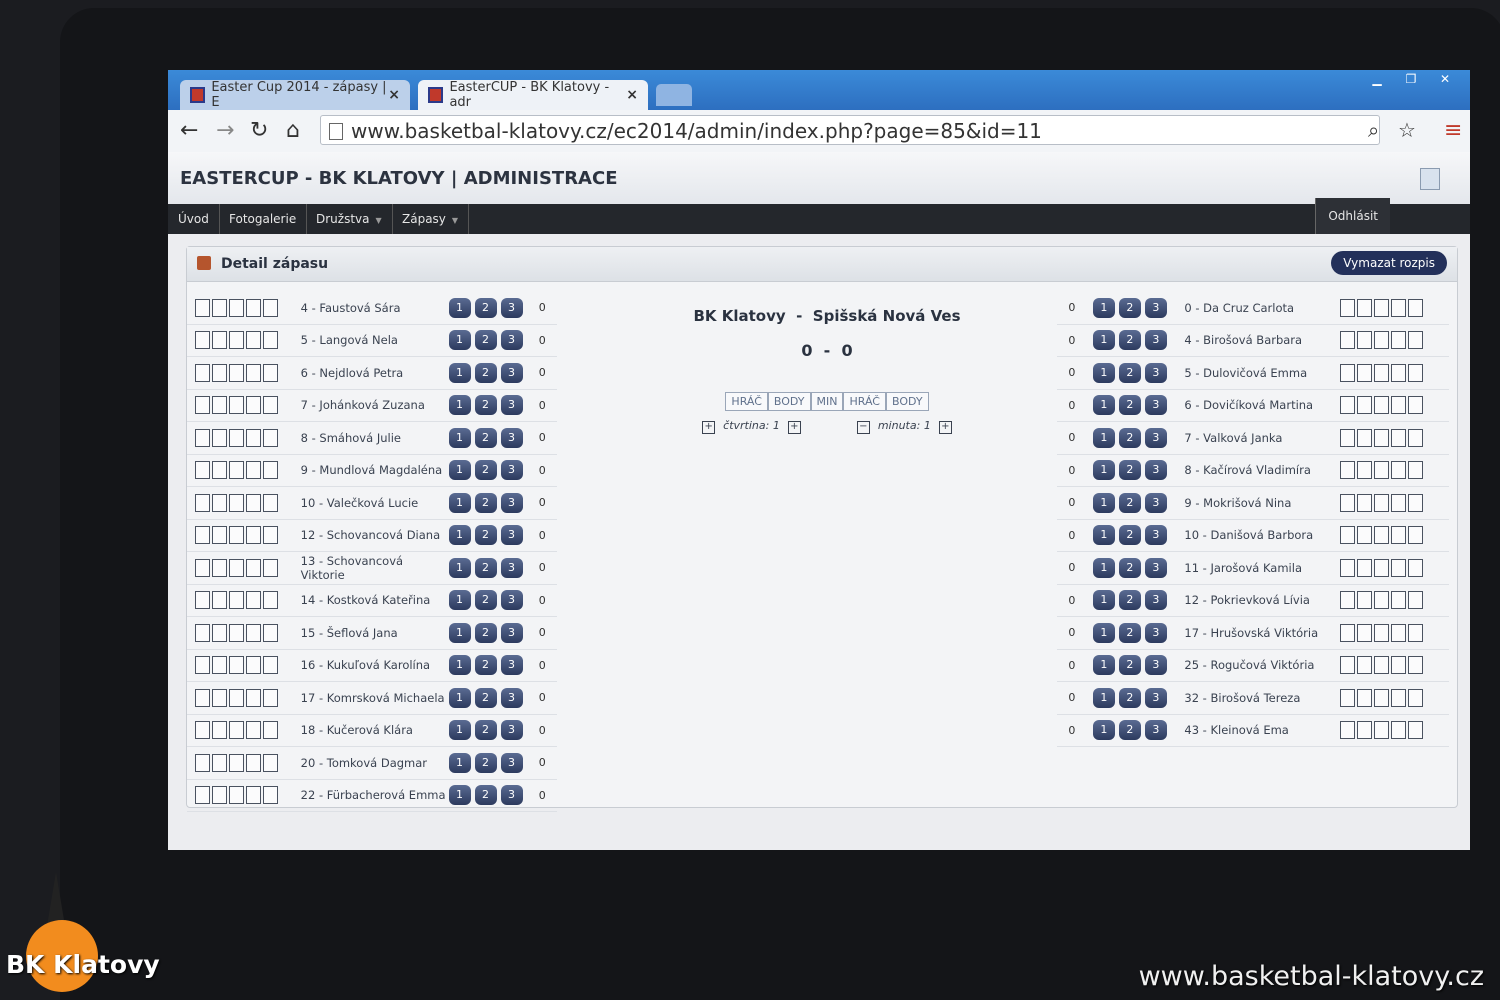 This screenshot has width=1500, height=1000. I want to click on menu-item-fotogalerie: Fotogalerie, so click(263, 219).